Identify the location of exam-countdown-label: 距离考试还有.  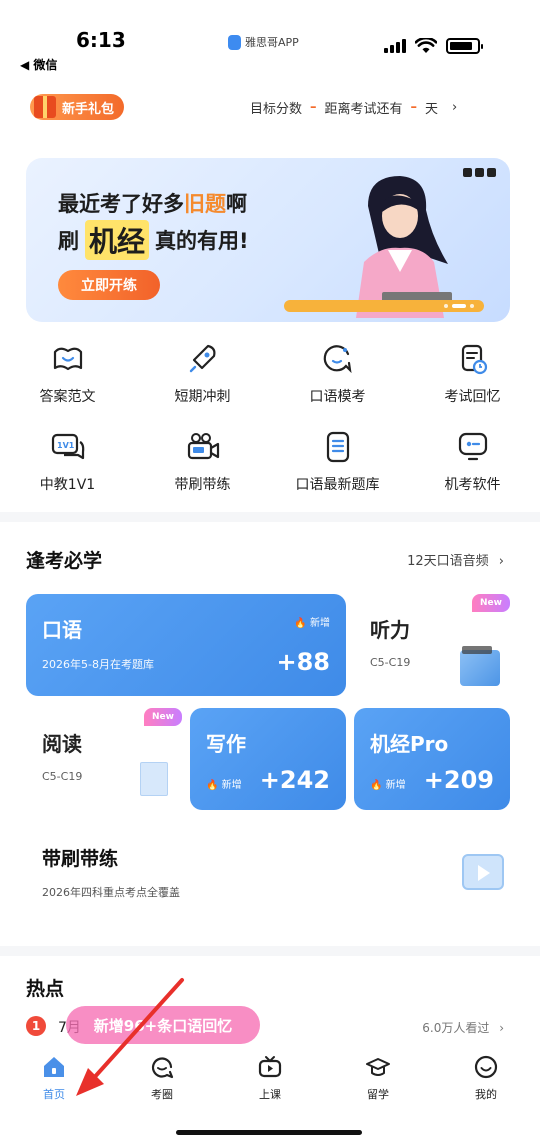
(363, 109).